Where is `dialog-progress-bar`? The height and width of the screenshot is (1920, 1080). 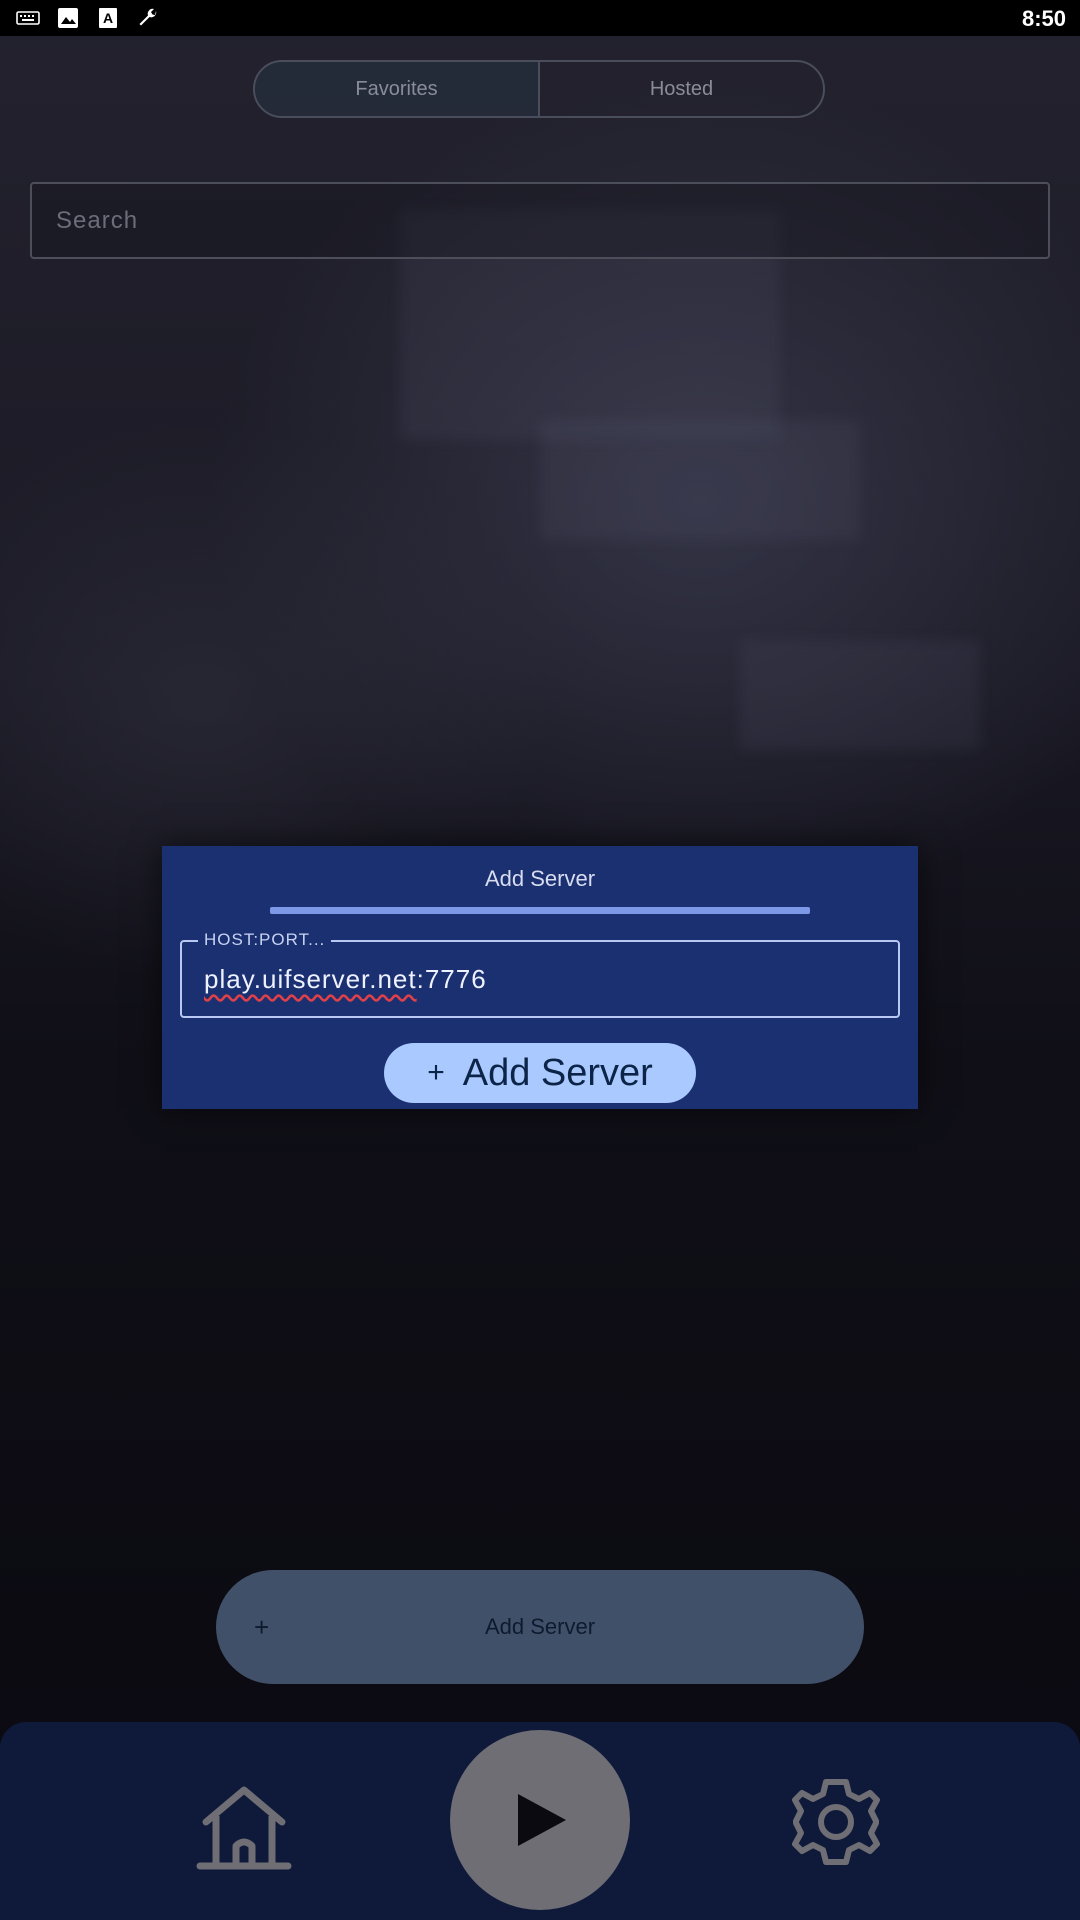 dialog-progress-bar is located at coordinates (540, 910).